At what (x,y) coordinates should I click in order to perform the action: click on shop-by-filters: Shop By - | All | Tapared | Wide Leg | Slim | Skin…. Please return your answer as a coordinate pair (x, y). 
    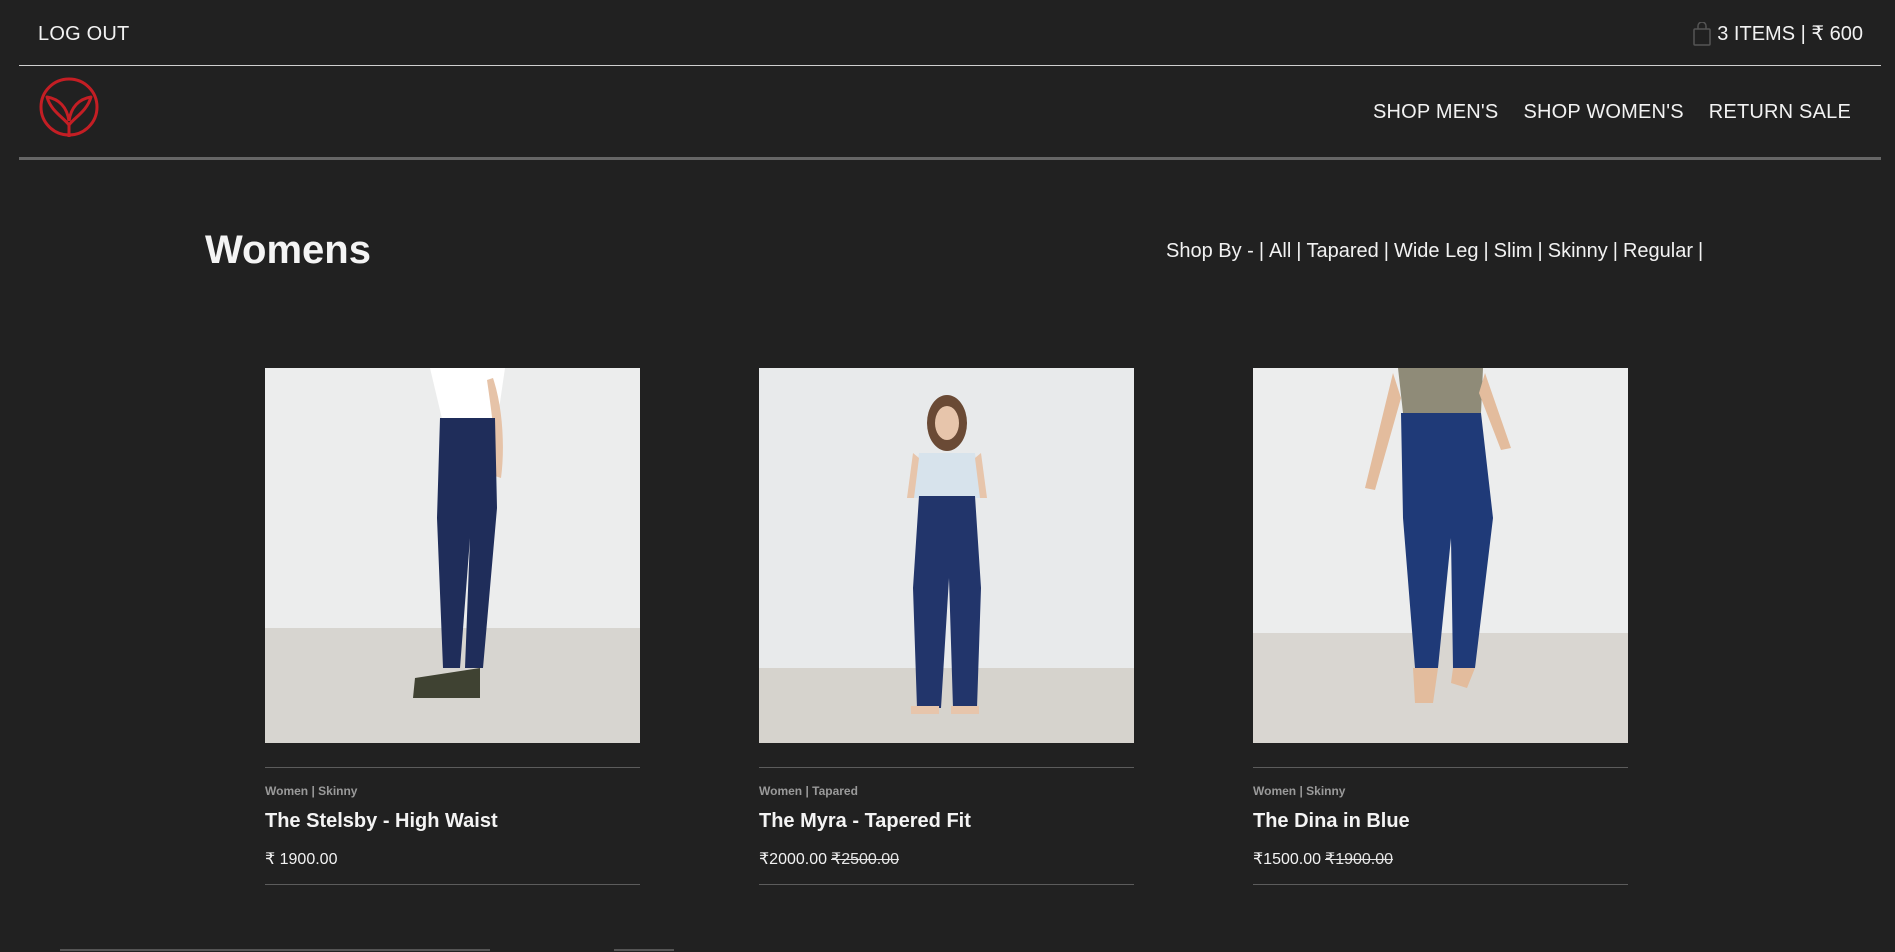
    Looking at the image, I should click on (1435, 251).